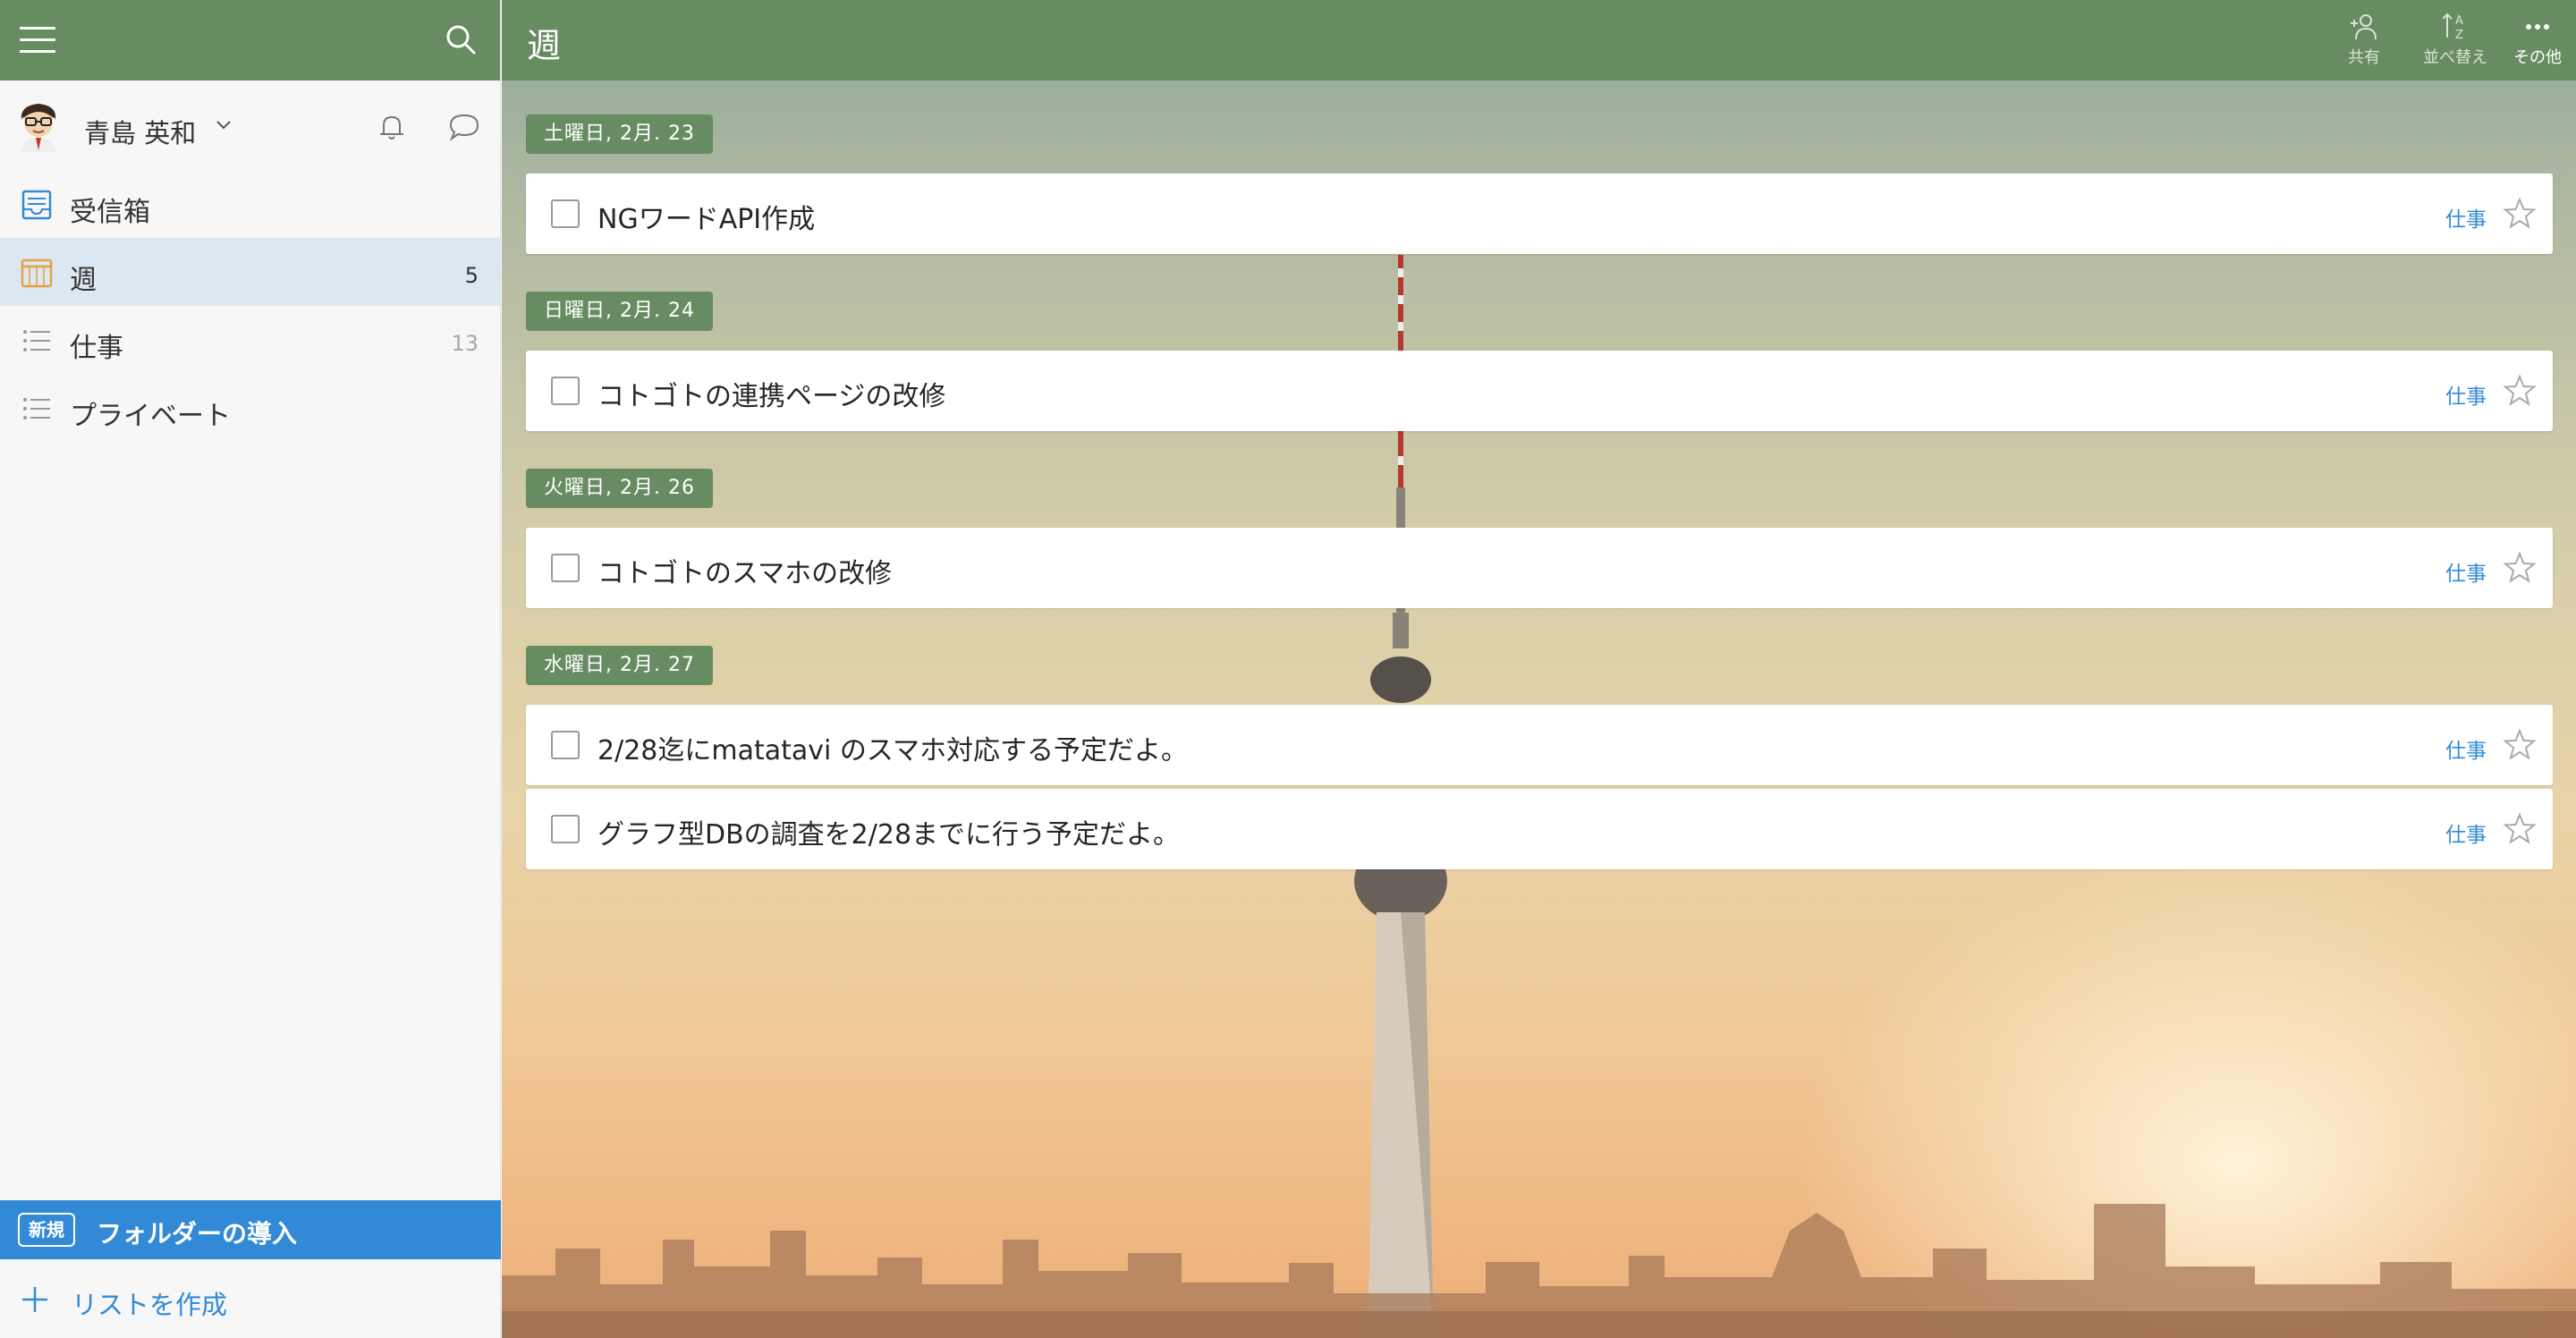  Describe the element at coordinates (96, 348) in the screenshot. I see `sidebar-item-label: 仕事` at that location.